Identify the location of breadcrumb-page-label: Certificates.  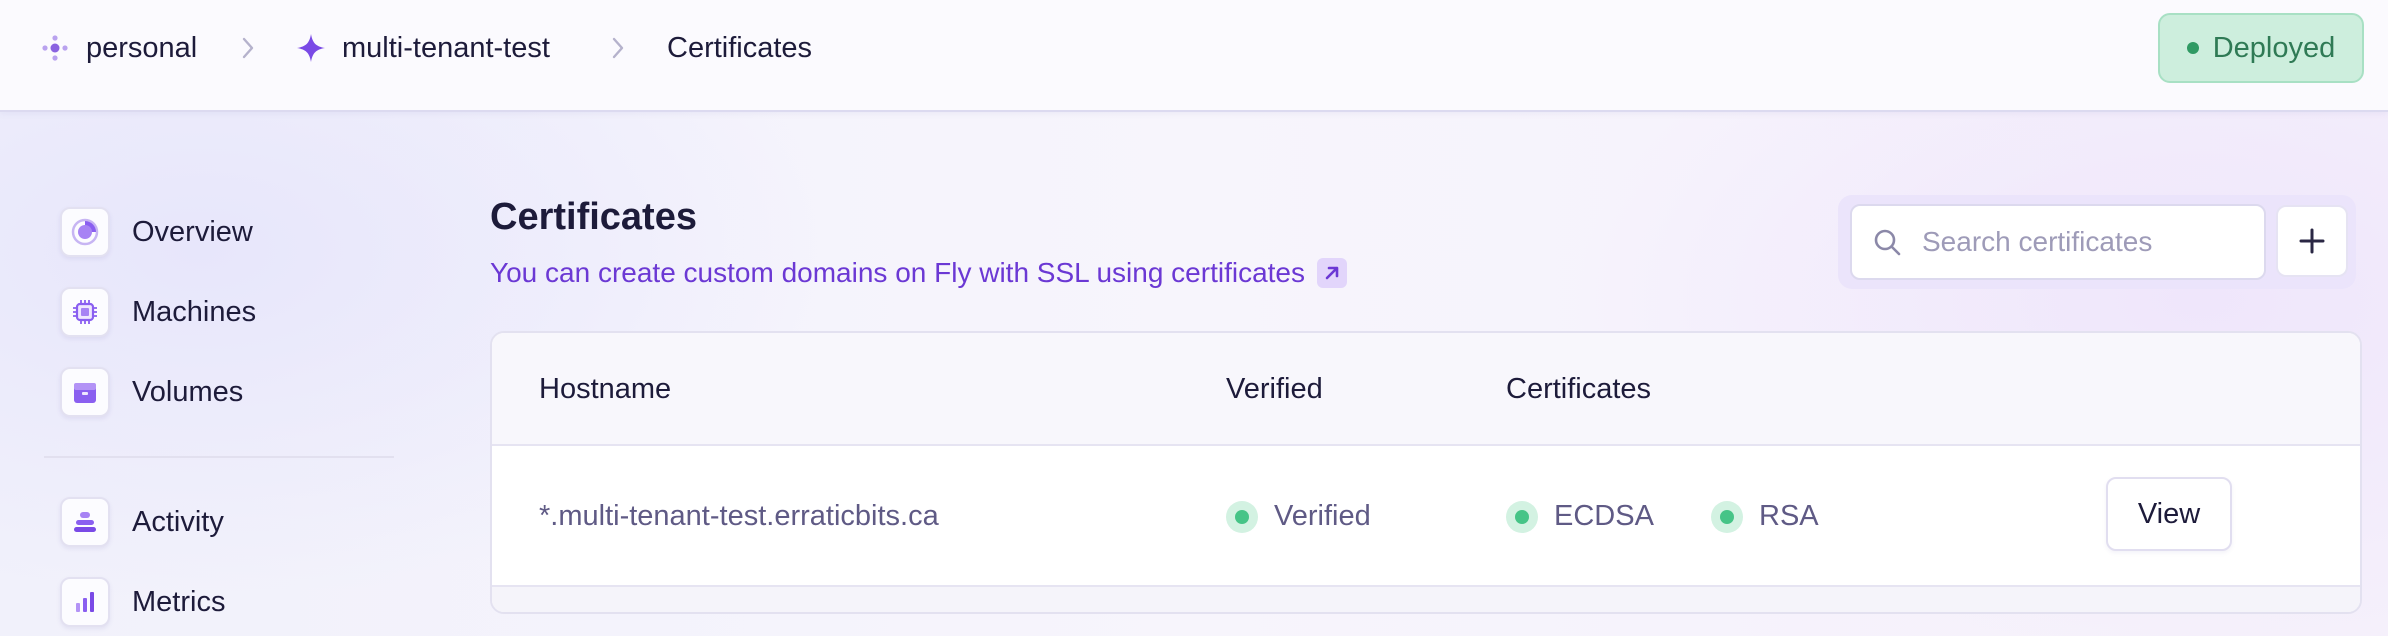
(740, 47).